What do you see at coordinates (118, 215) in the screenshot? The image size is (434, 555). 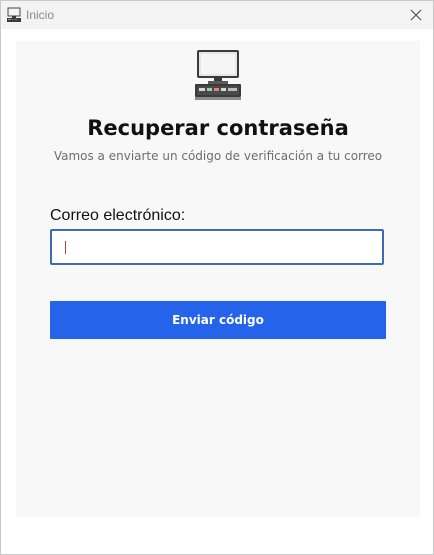 I see `email-label: Correo electrónico:` at bounding box center [118, 215].